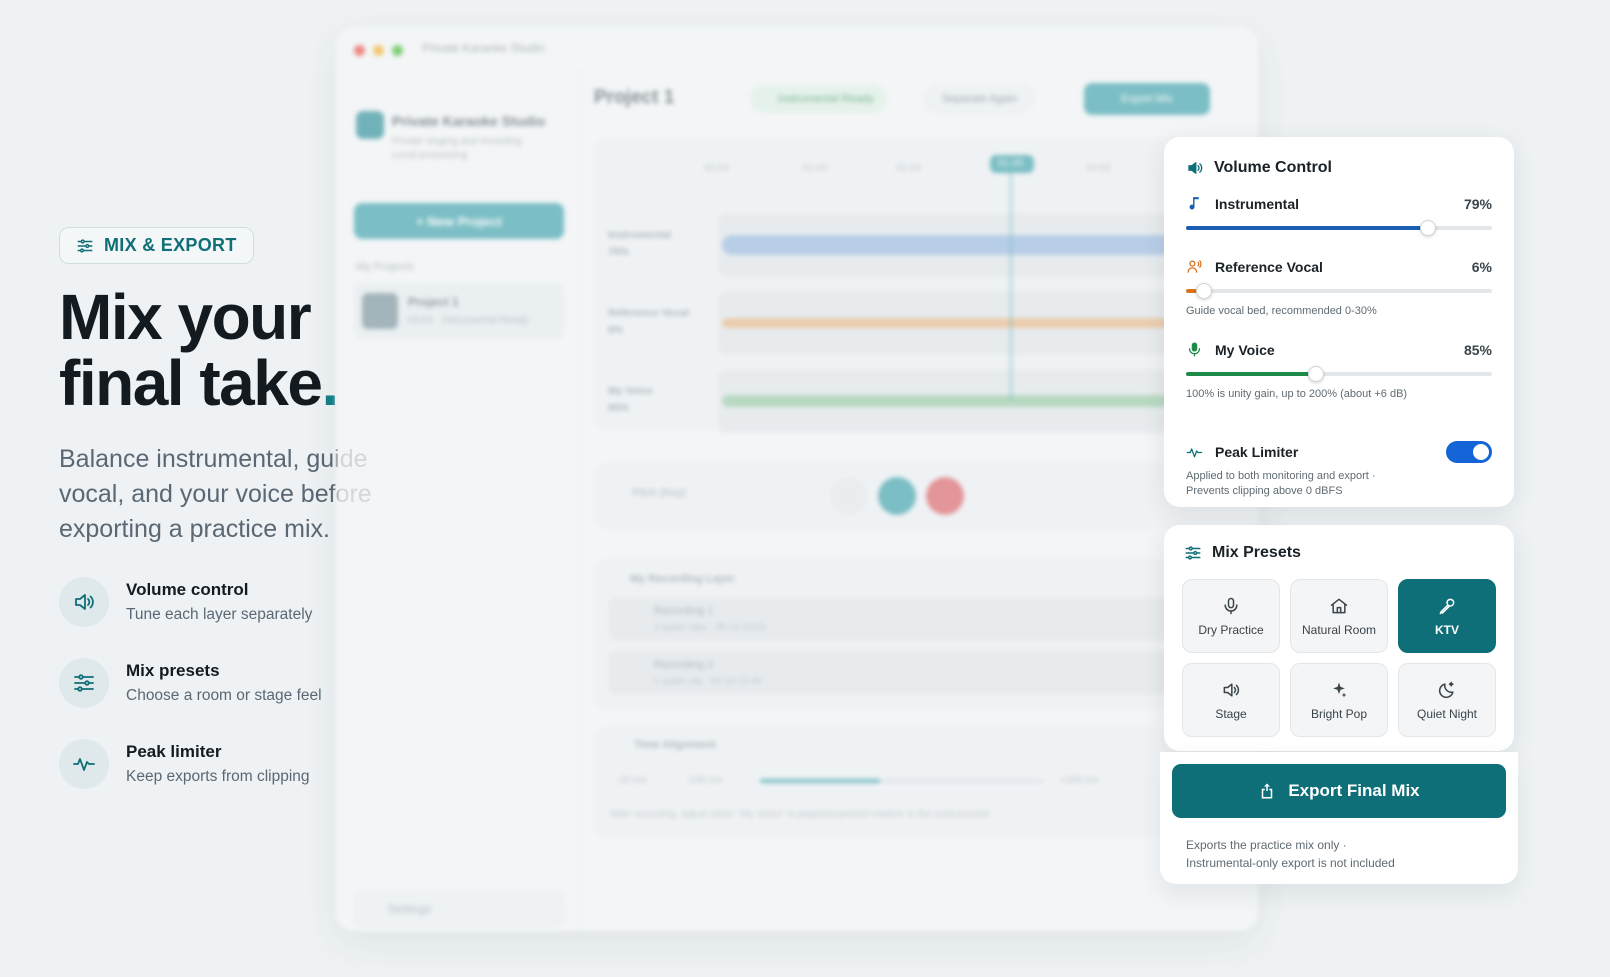  What do you see at coordinates (1281, 311) in the screenshot?
I see `reference-hint: Guide vocal bed, recommended 0-30%` at bounding box center [1281, 311].